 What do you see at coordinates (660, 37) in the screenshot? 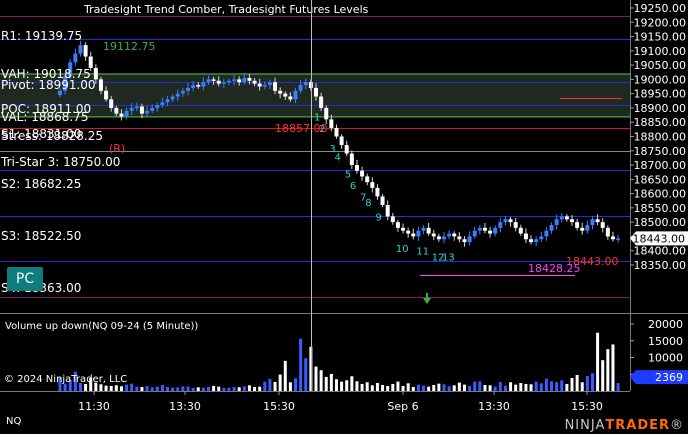
I see `price-axis-label: 19150.00` at bounding box center [660, 37].